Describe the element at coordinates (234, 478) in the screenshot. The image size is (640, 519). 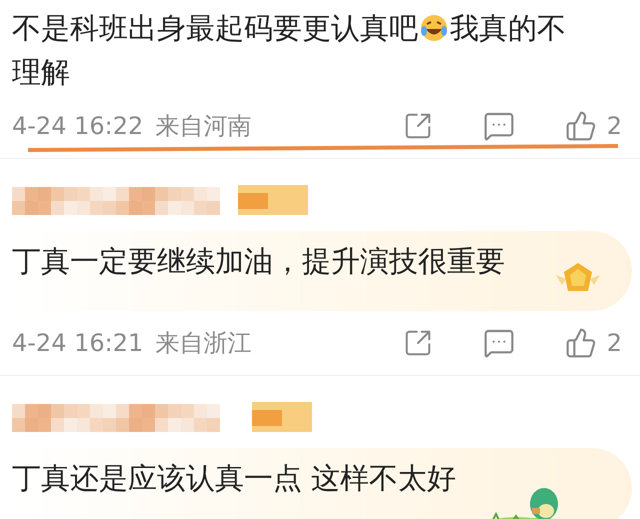
I see `comment-text: 丁真还是应该认真一点 这样不太好` at that location.